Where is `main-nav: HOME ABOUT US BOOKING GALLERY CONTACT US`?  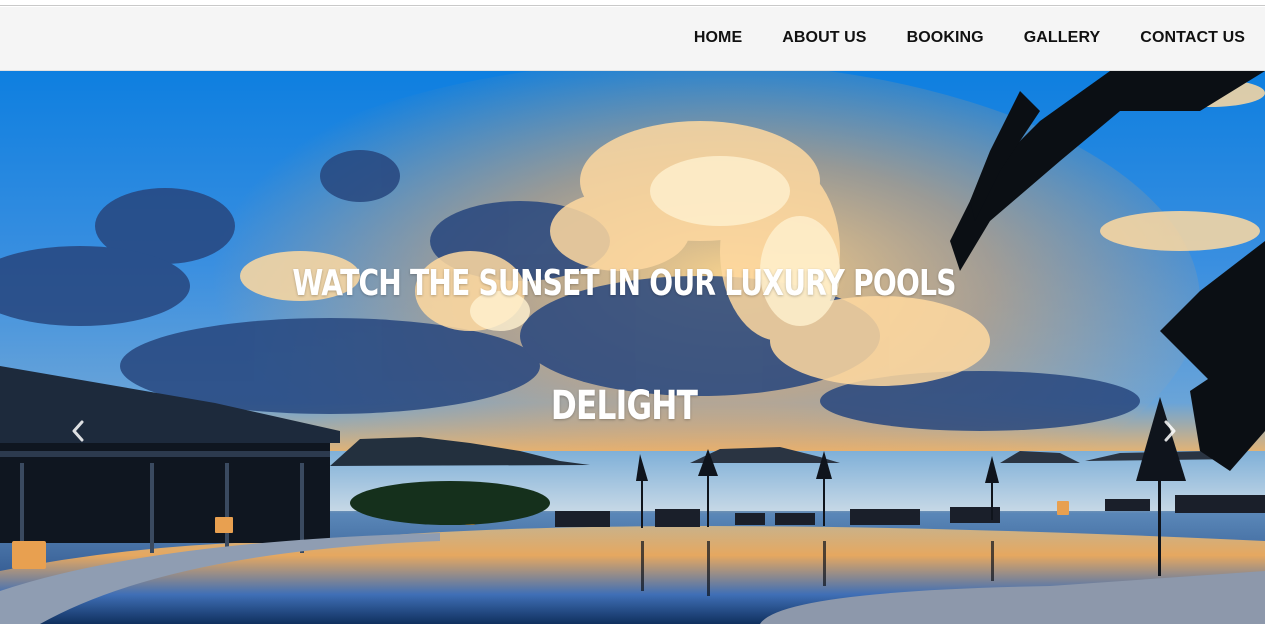 main-nav: HOME ABOUT US BOOKING GALLERY CONTACT US is located at coordinates (969, 39).